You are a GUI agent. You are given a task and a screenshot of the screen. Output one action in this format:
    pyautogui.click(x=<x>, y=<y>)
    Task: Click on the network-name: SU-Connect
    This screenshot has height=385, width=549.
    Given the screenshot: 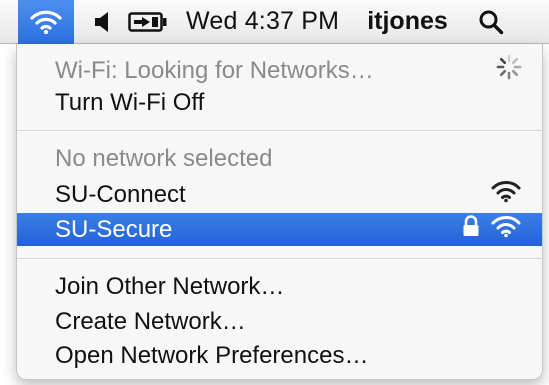 What is the action you would take?
    pyautogui.click(x=120, y=194)
    